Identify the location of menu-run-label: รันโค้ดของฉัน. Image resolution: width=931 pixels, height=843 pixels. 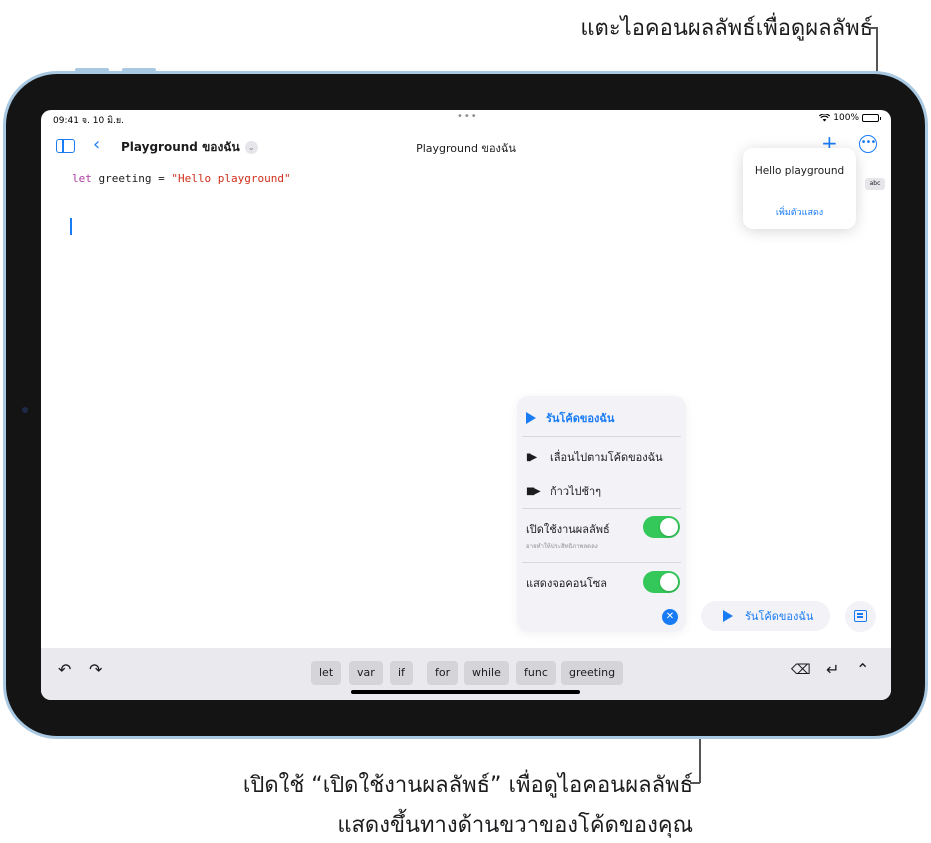
(580, 418).